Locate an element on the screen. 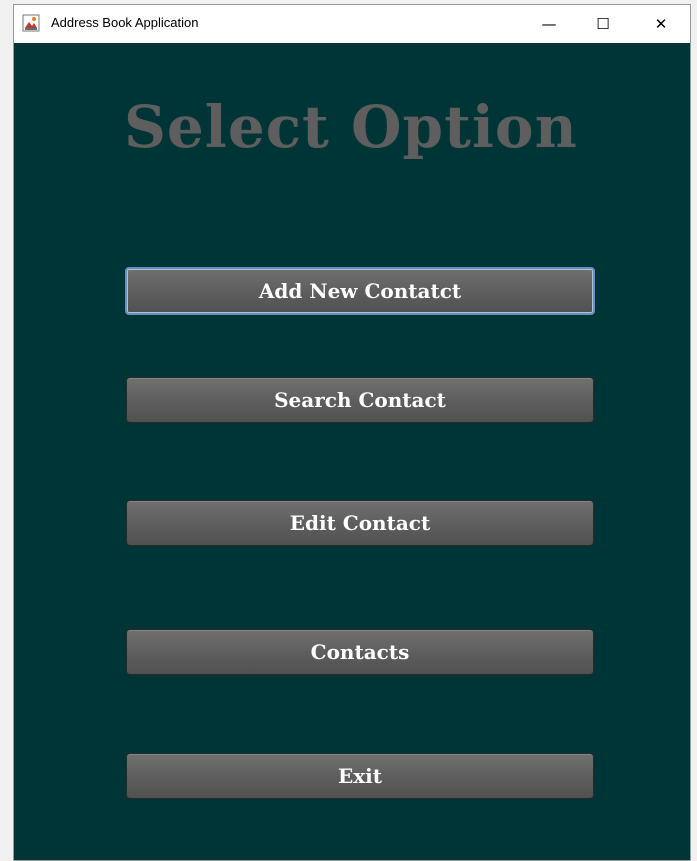 The width and height of the screenshot is (697, 861). title-bar: Address Book Application — ☐ ✕ is located at coordinates (352, 24).